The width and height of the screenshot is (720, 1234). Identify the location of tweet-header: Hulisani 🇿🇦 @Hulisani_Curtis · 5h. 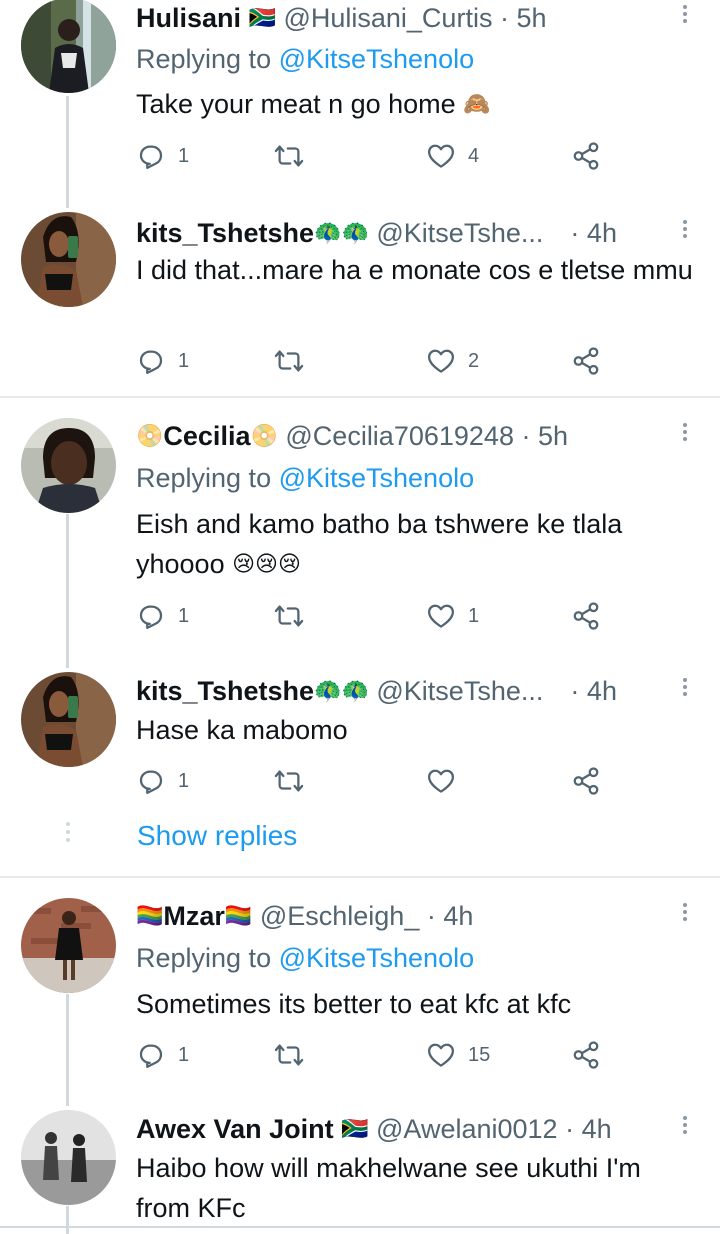
(341, 18).